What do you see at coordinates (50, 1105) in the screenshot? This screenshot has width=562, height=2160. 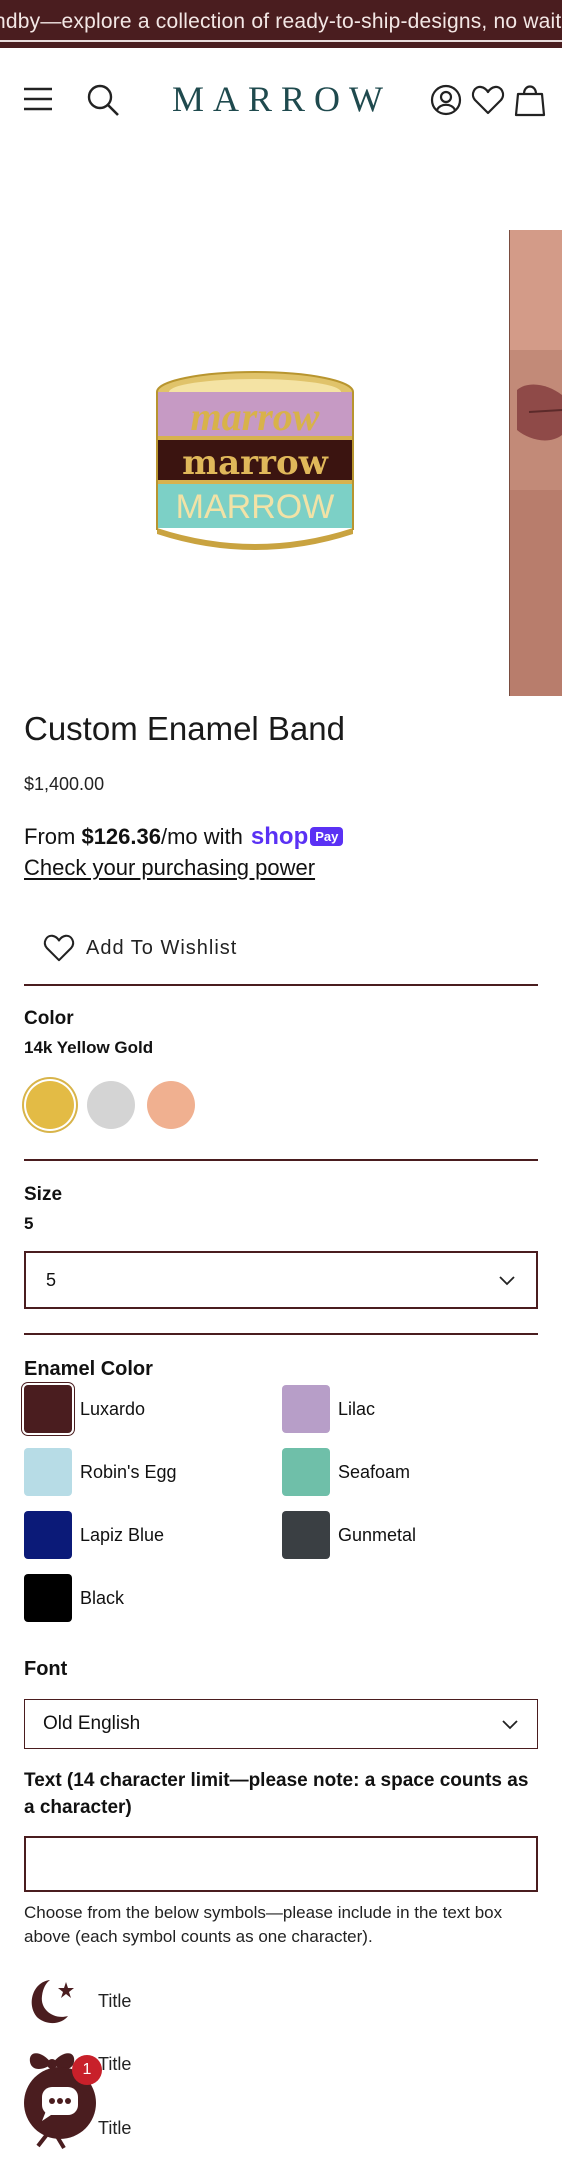 I see `swatch-yellow-gold` at bounding box center [50, 1105].